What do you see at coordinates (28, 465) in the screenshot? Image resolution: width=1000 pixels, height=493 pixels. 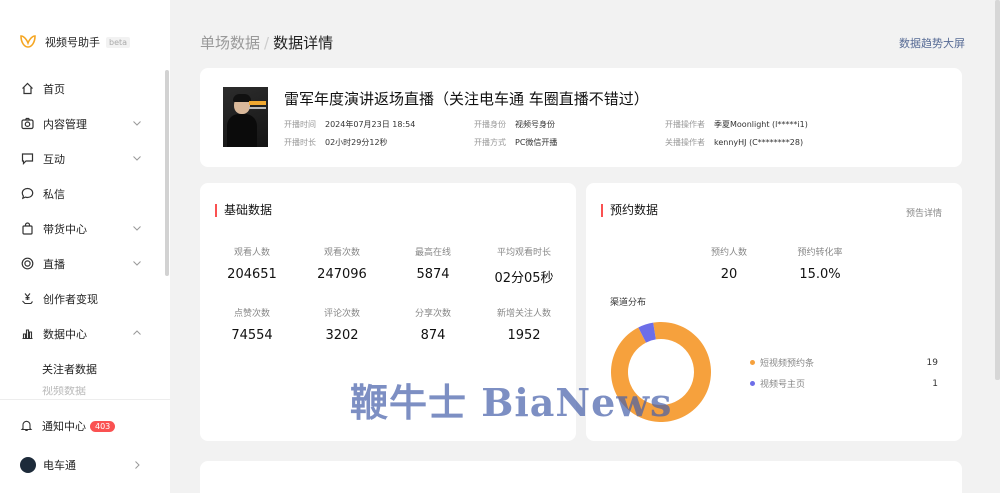 I see `avatar` at bounding box center [28, 465].